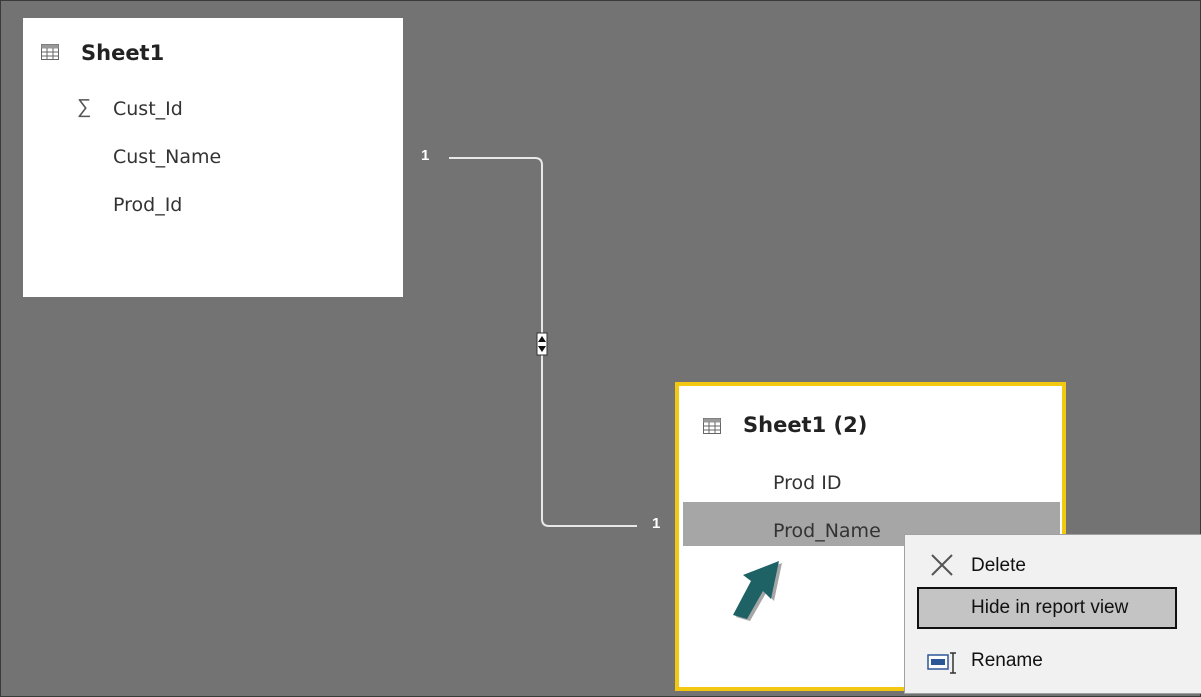 The height and width of the screenshot is (697, 1201). Describe the element at coordinates (757, 591) in the screenshot. I see `annotation-arrow-icon` at that location.